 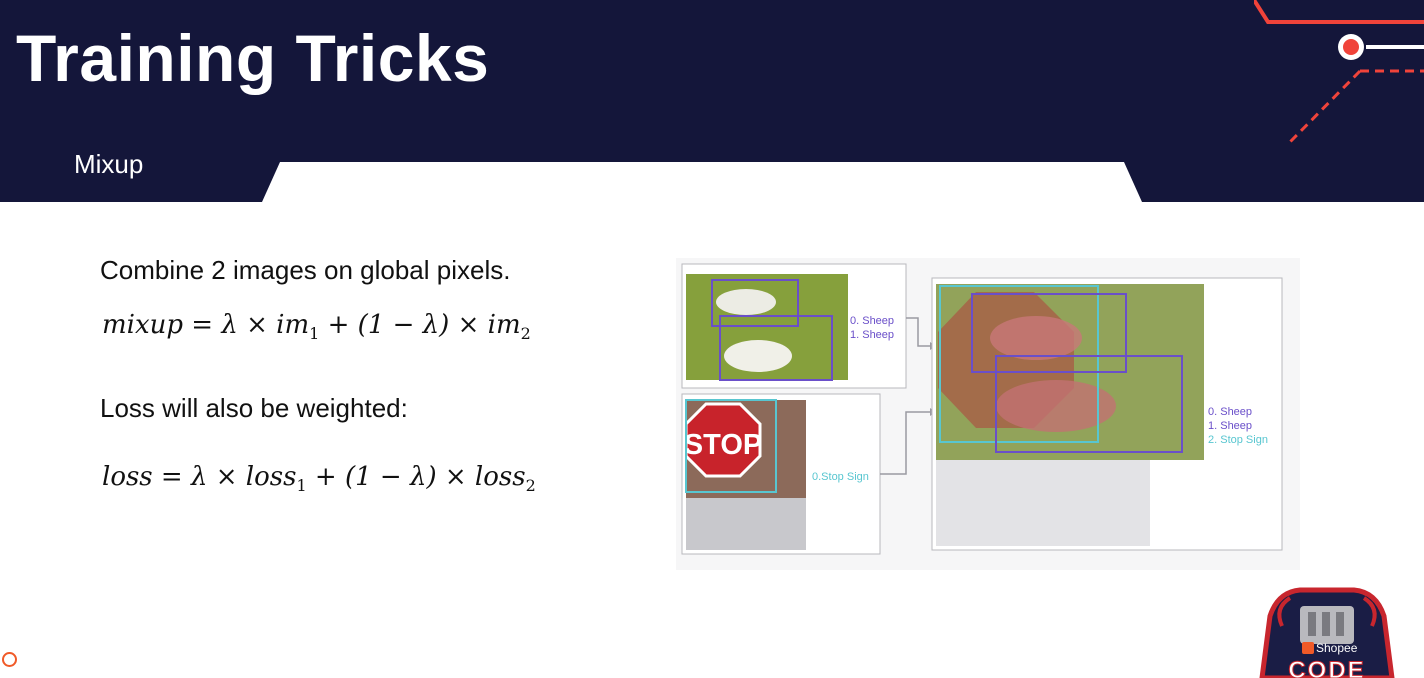 I want to click on formula-term1: im, so click(x=293, y=325).